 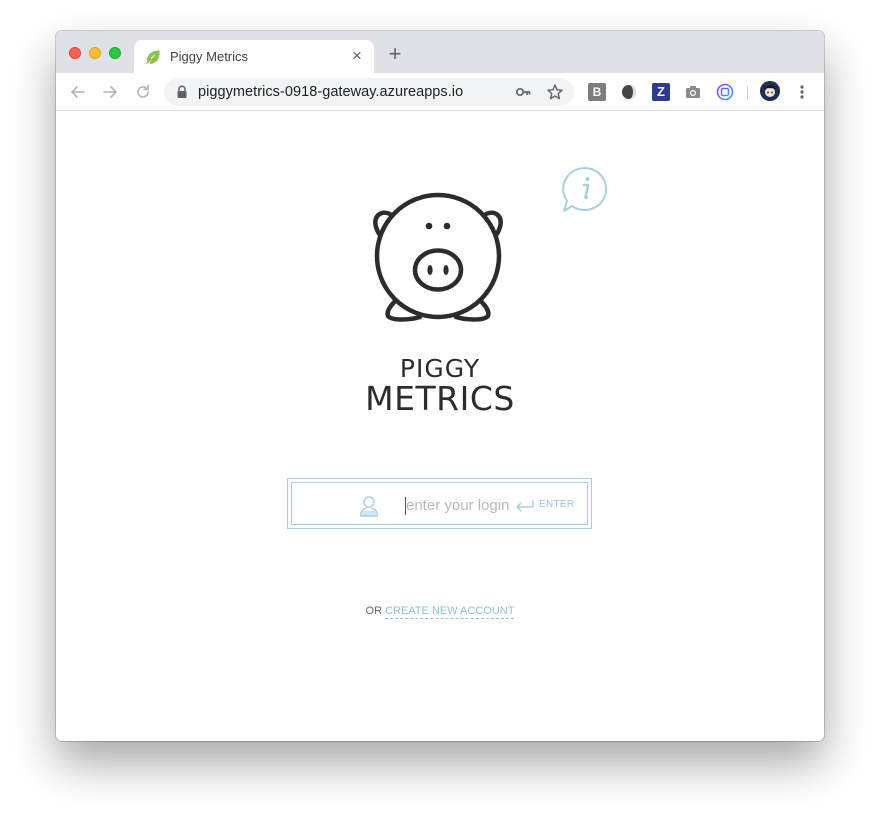 I want to click on piggy-logo-icon, so click(x=438, y=257).